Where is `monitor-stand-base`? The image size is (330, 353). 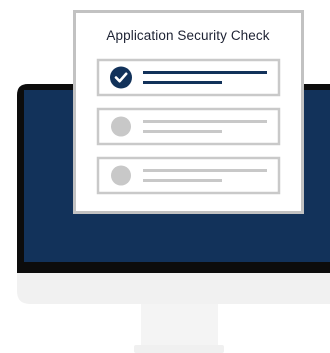
monitor-stand-base is located at coordinates (179, 349).